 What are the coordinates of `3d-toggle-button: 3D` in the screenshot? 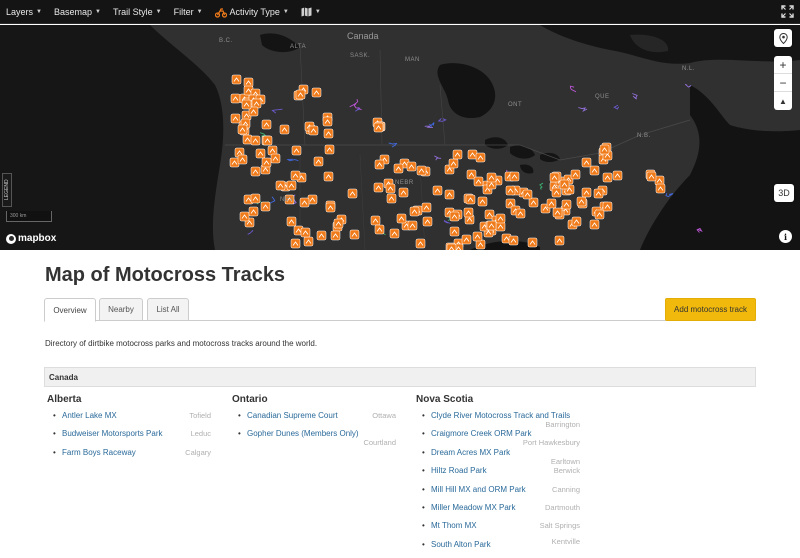 It's located at (784, 193).